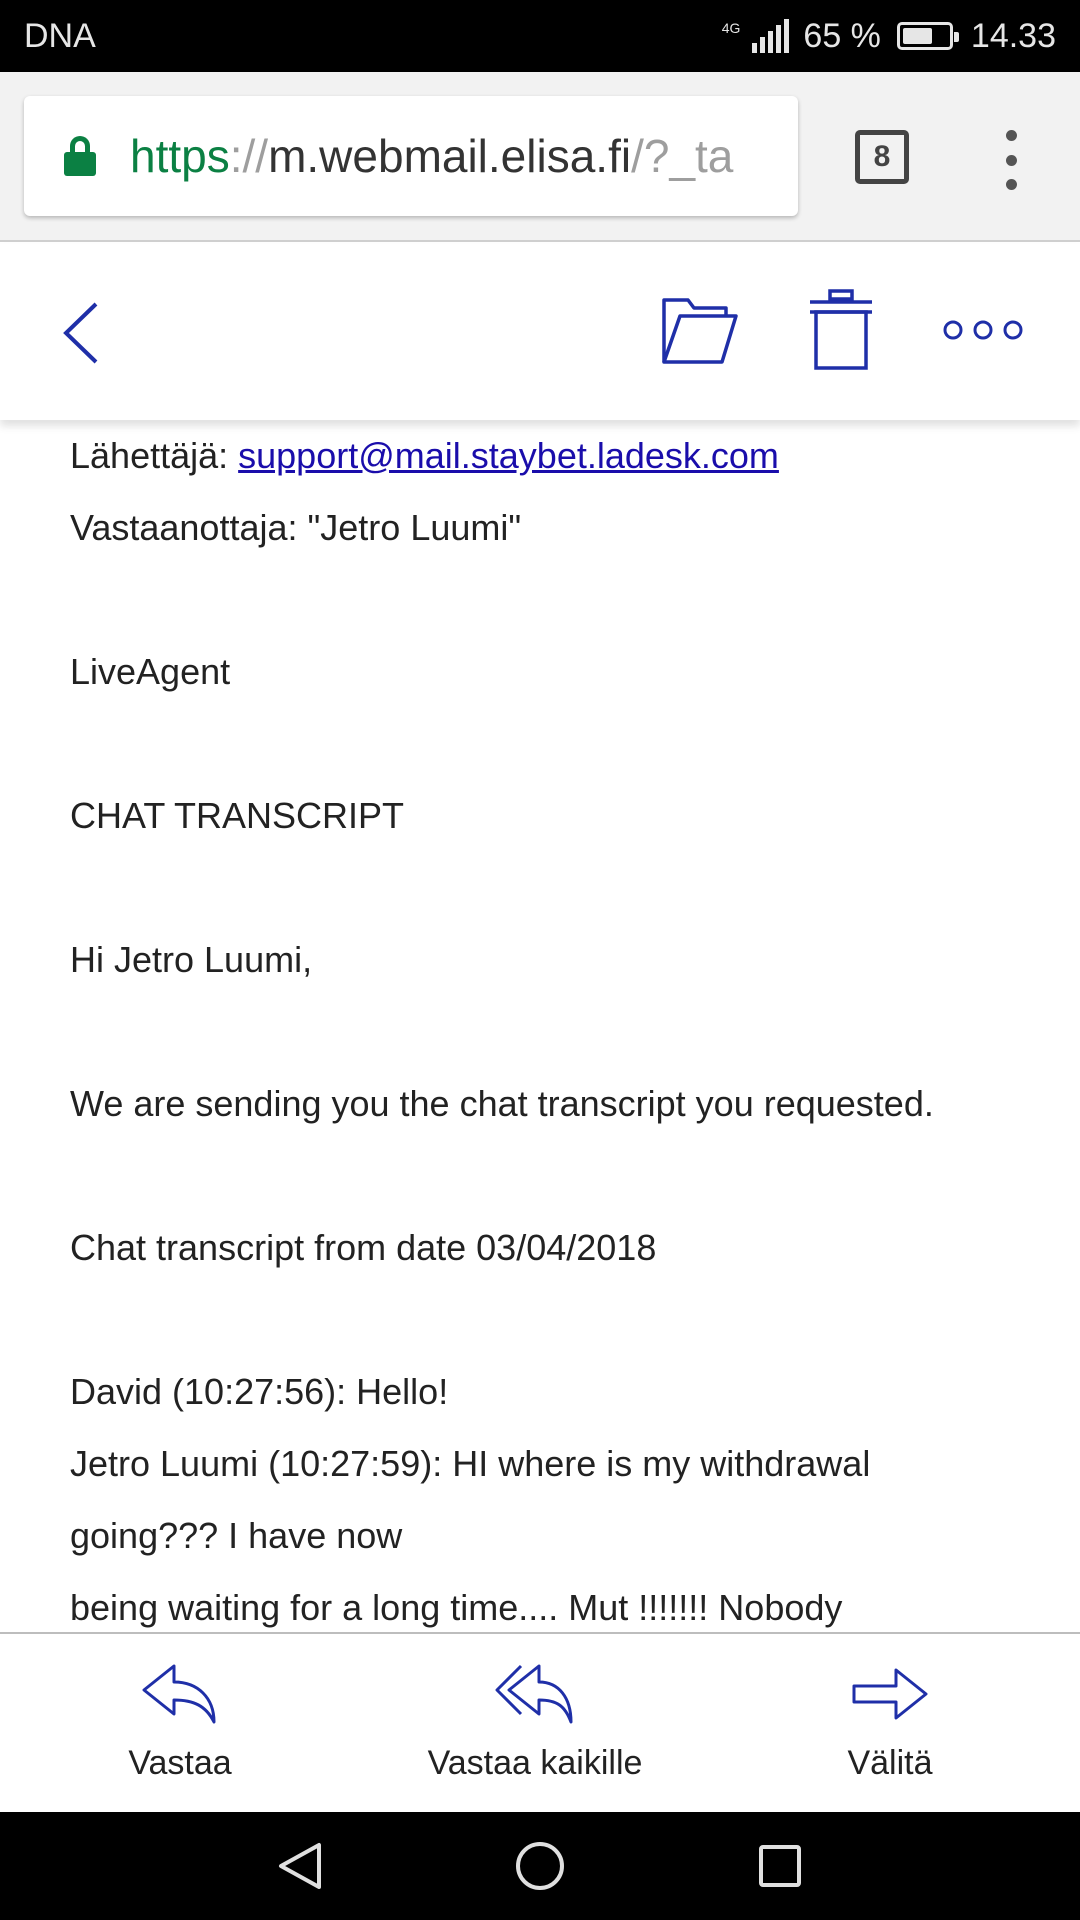 The width and height of the screenshot is (1080, 1920). I want to click on nav-home-button, so click(540, 1866).